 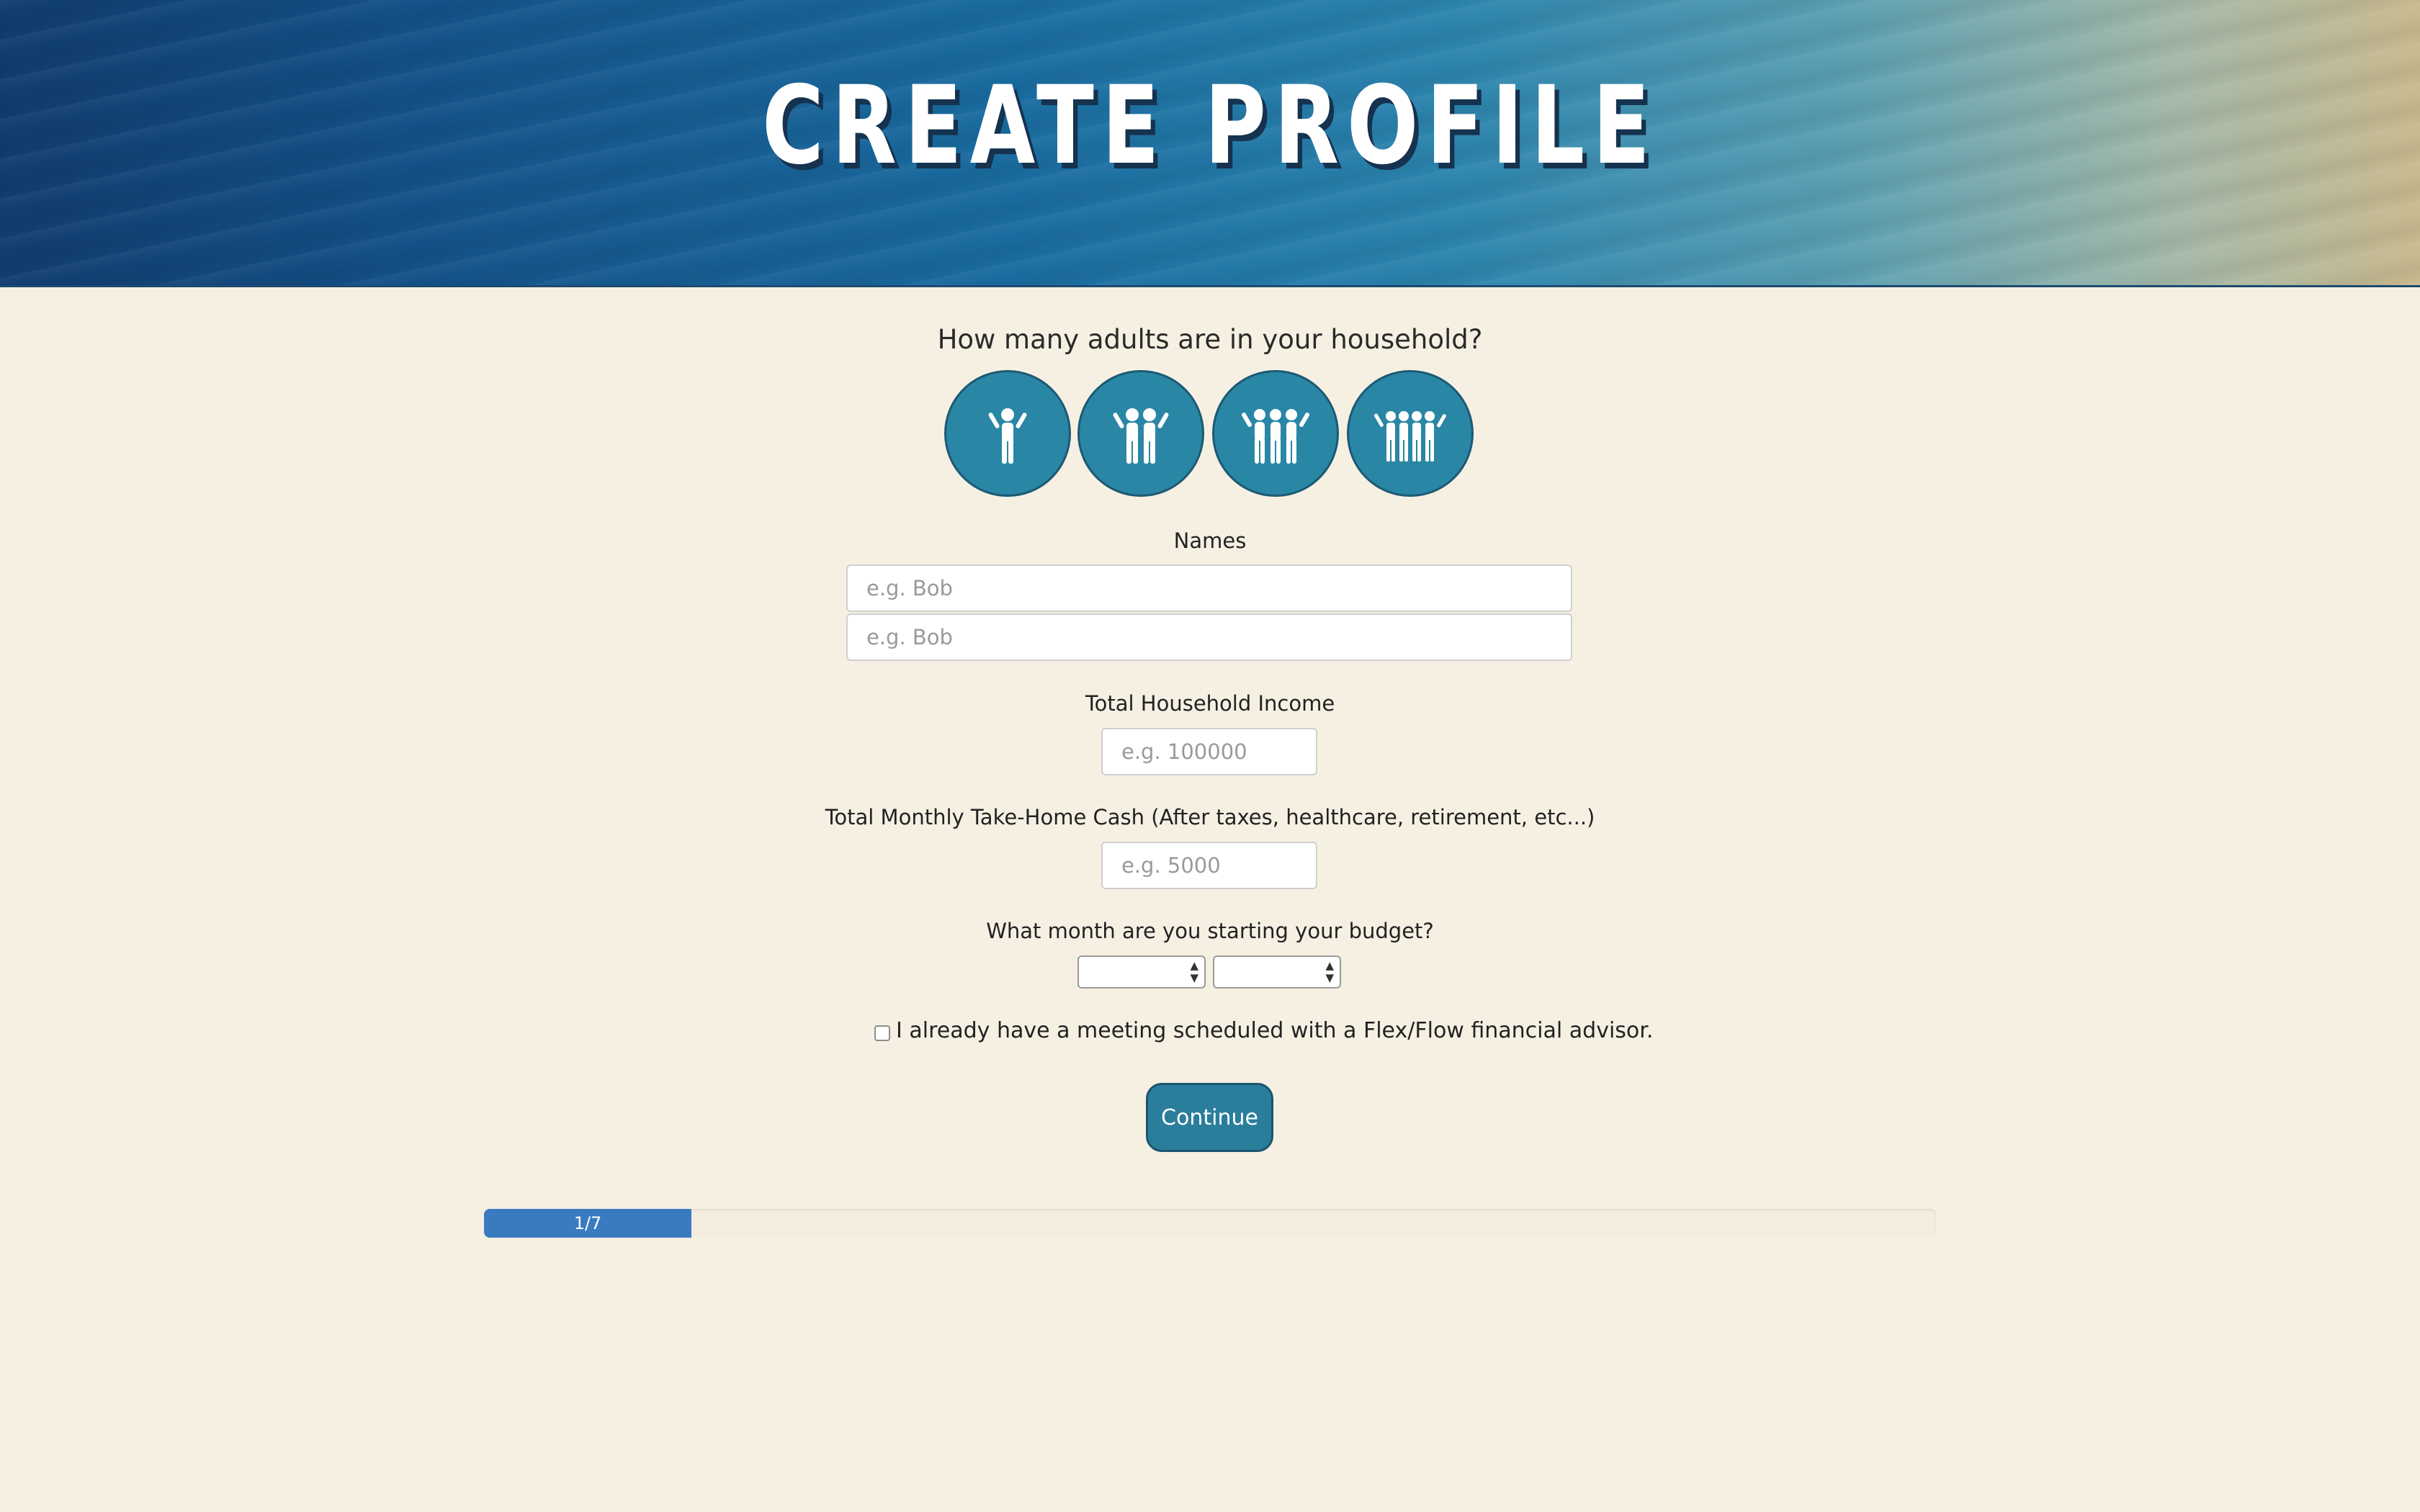 What do you see at coordinates (1210, 931) in the screenshot?
I see `budget-start-label: What month are you starting your budget?` at bounding box center [1210, 931].